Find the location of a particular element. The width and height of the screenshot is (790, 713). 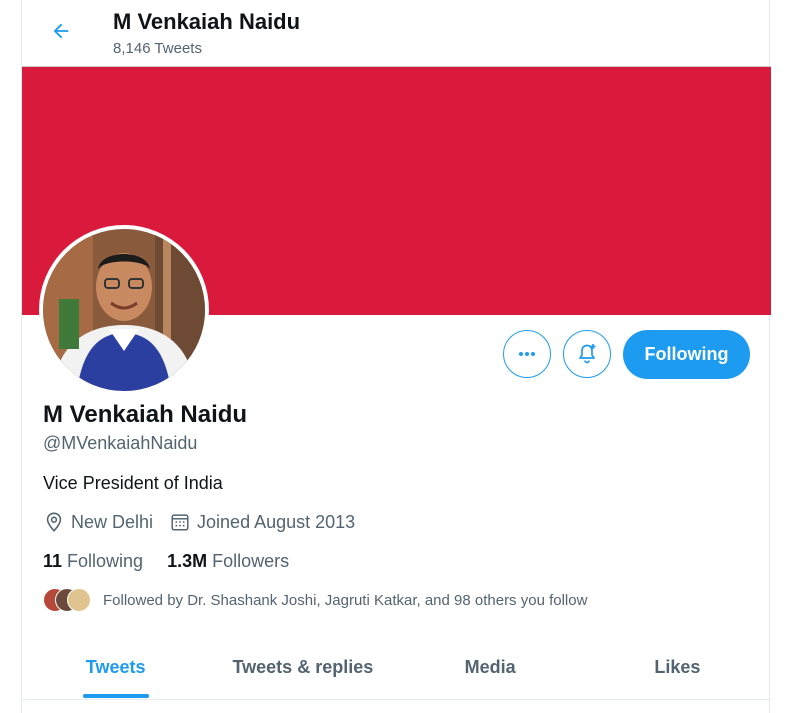

tab-label: Tweets is located at coordinates (115, 666).